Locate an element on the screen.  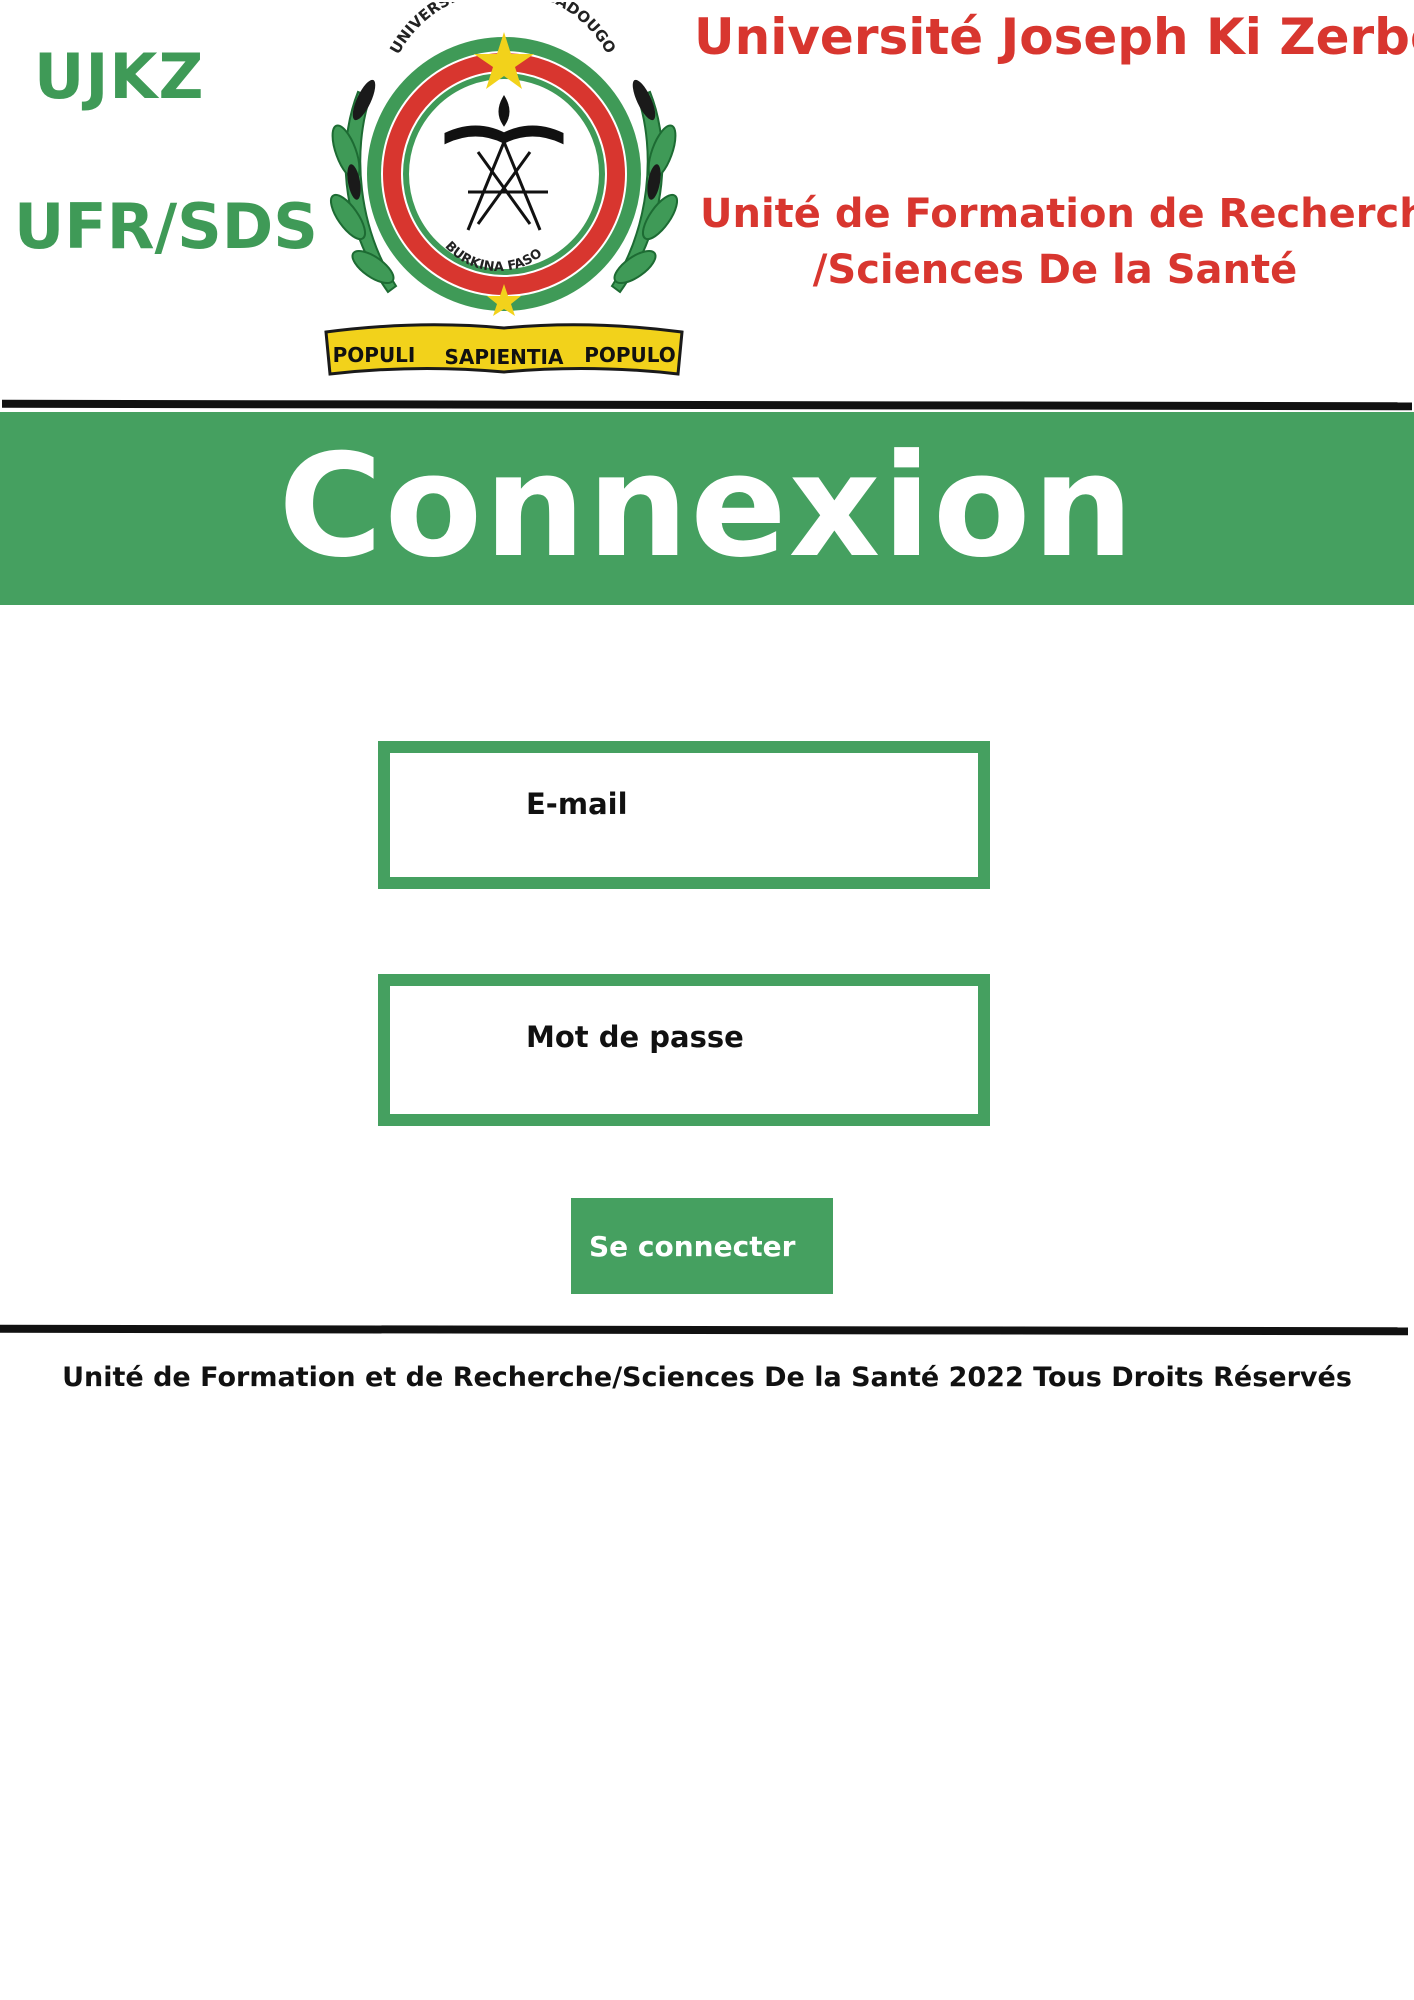
page-title: Connexion is located at coordinates (707, 506).